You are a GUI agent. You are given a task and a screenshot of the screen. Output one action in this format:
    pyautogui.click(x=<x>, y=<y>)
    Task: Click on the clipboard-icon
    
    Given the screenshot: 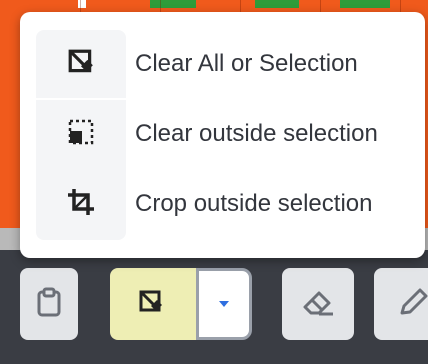 What is the action you would take?
    pyautogui.click(x=49, y=304)
    